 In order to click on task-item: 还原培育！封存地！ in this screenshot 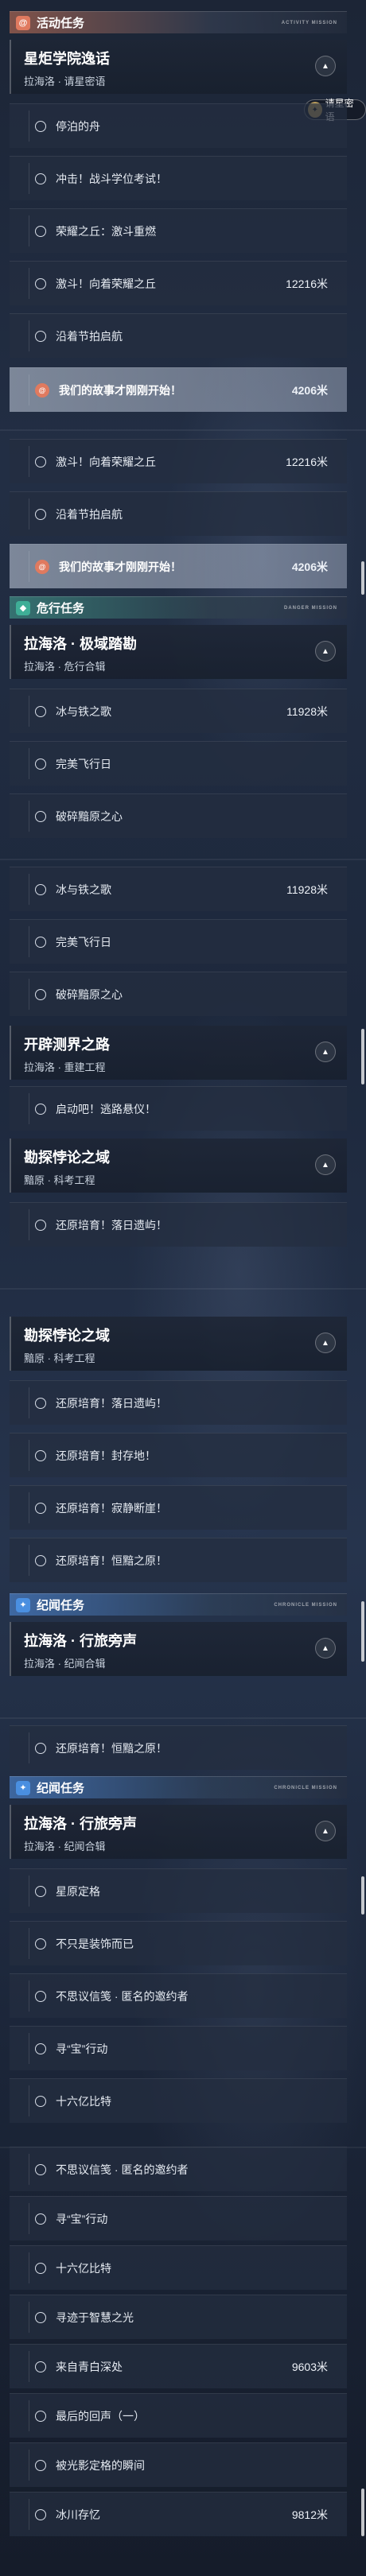, I will do `click(178, 1455)`.